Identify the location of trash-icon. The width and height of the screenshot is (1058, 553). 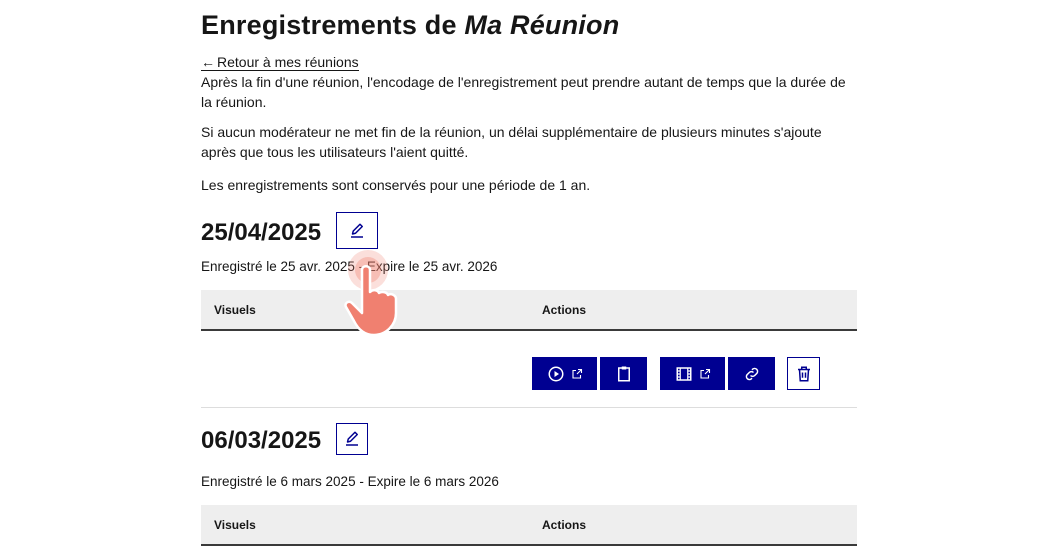
(803, 373).